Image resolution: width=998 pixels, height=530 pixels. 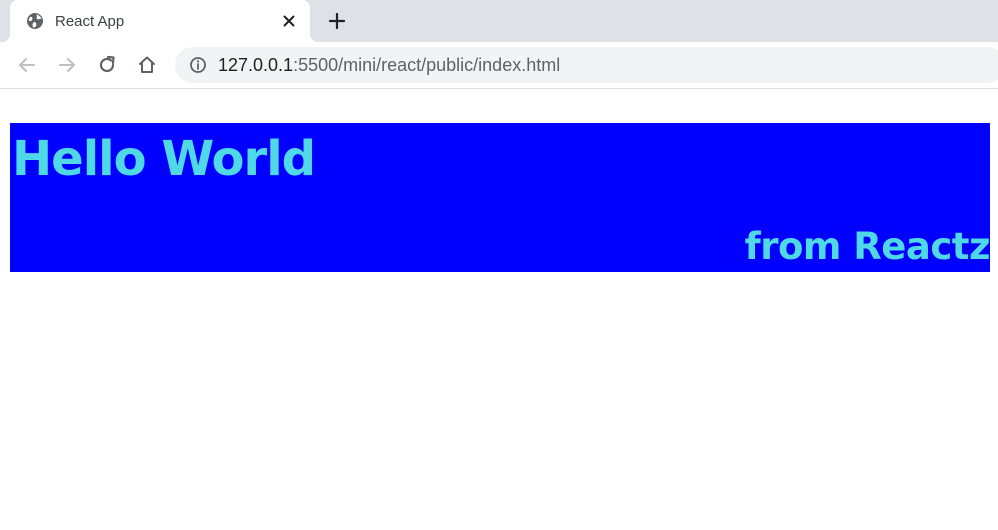 I want to click on info-icon, so click(x=198, y=65).